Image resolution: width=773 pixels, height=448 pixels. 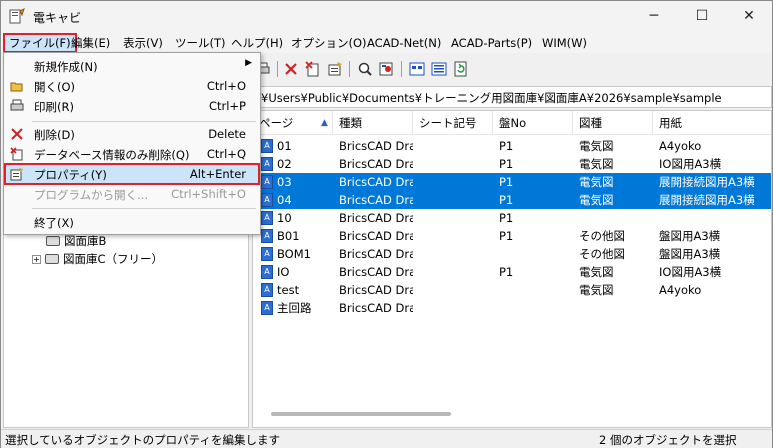 I want to click on menu-view: 表示(V), so click(x=143, y=43).